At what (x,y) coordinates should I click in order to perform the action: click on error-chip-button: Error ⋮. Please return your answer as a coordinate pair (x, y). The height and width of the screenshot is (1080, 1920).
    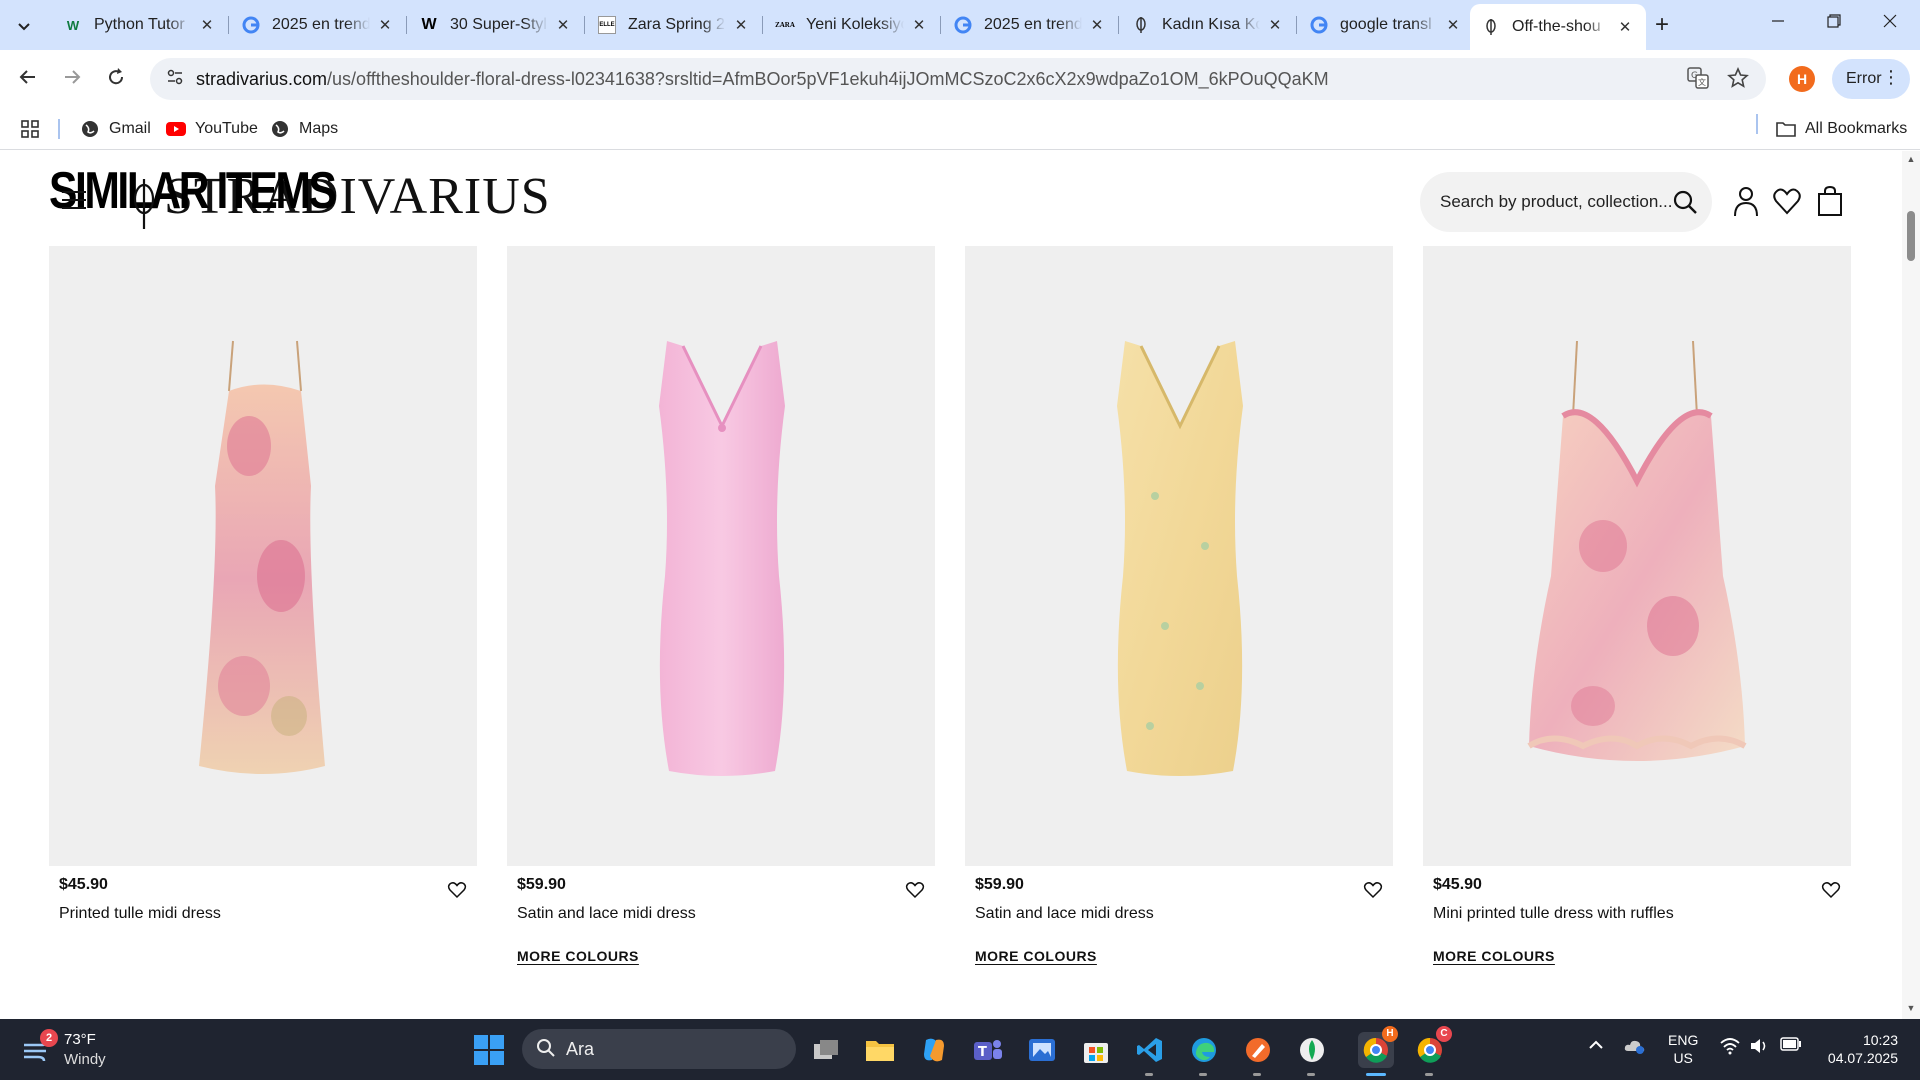
    Looking at the image, I should click on (1871, 79).